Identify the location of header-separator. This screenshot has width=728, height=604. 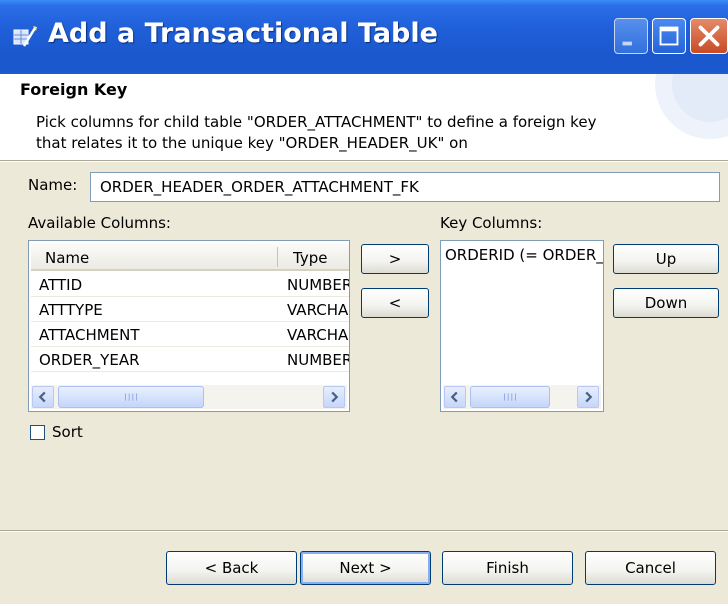
(364, 161).